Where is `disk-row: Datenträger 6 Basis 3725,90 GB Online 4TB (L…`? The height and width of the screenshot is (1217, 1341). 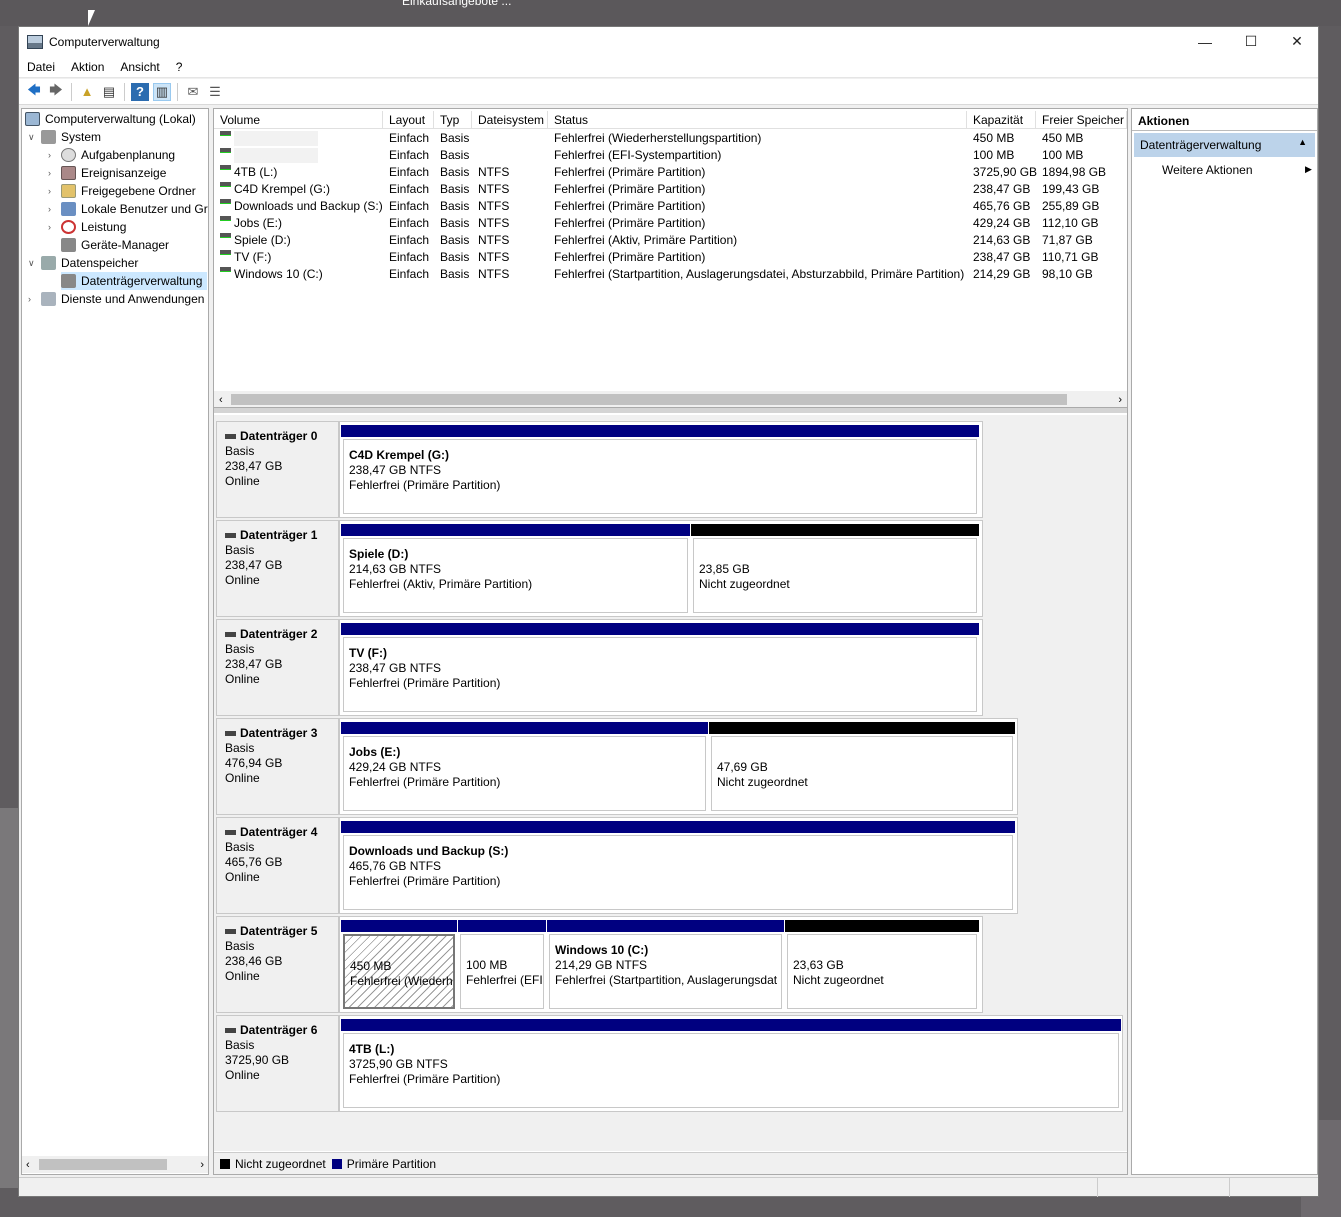
disk-row: Datenträger 6 Basis 3725,90 GB Online 4TB (L… is located at coordinates (670, 1063).